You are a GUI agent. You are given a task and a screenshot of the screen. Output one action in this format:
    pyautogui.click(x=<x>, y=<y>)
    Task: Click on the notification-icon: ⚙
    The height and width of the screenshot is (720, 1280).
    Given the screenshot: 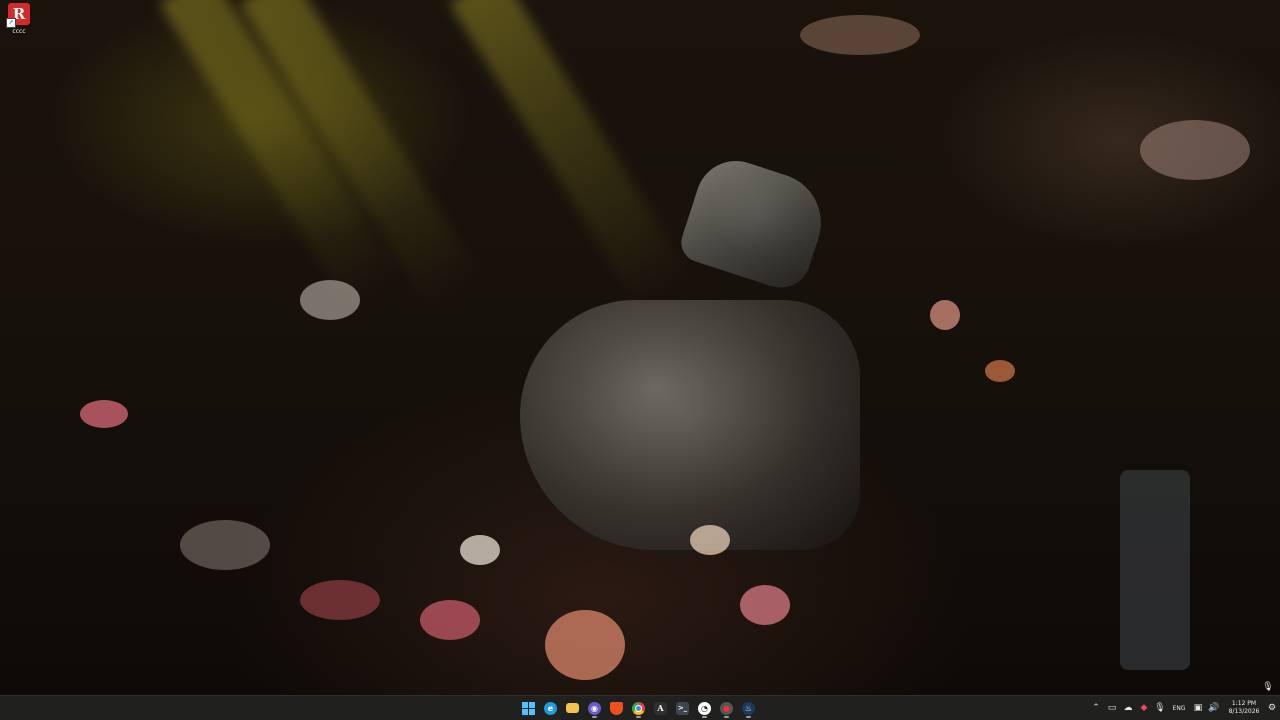 What is the action you would take?
    pyautogui.click(x=1272, y=708)
    